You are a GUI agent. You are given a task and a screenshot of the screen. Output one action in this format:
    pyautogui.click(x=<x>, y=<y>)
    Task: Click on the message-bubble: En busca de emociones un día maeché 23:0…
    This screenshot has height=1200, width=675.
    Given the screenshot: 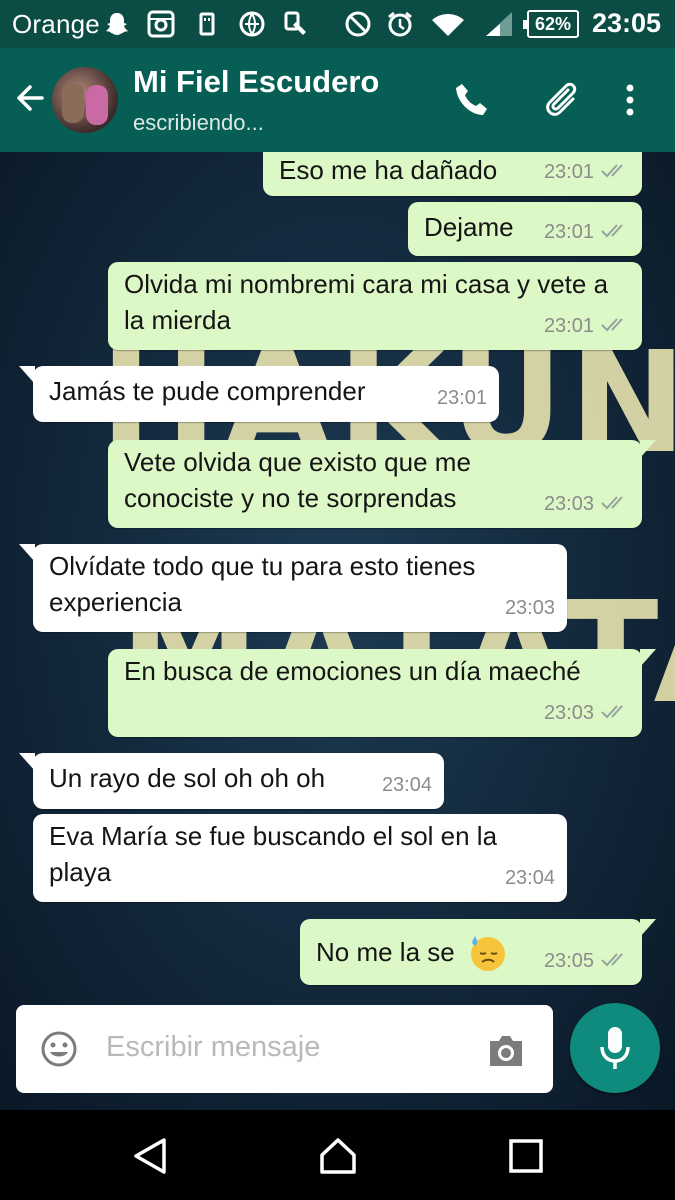 What is the action you would take?
    pyautogui.click(x=382, y=693)
    